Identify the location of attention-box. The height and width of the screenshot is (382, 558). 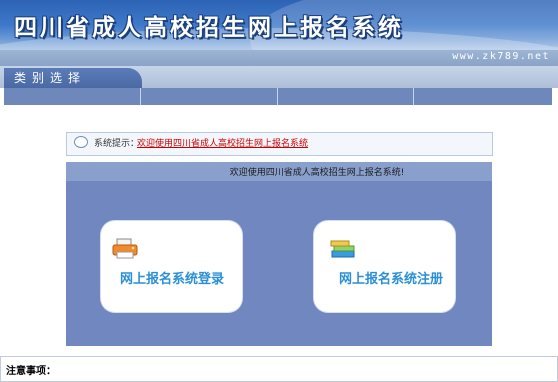
(279, 369).